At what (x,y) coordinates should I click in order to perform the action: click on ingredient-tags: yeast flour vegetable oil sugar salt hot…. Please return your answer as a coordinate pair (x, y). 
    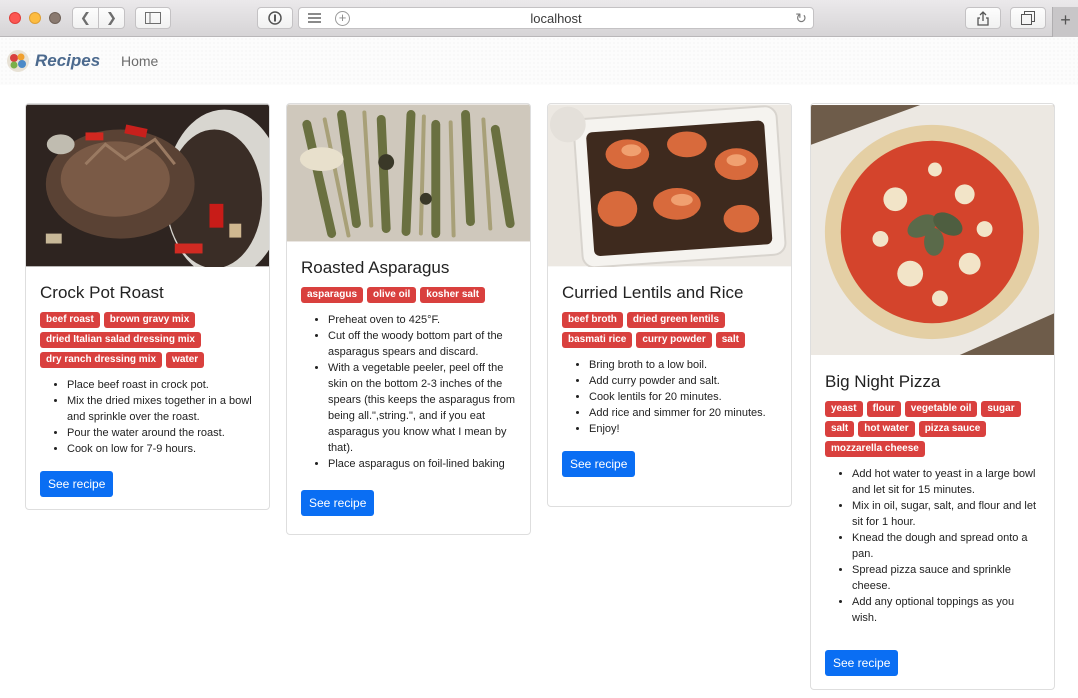
    Looking at the image, I should click on (932, 429).